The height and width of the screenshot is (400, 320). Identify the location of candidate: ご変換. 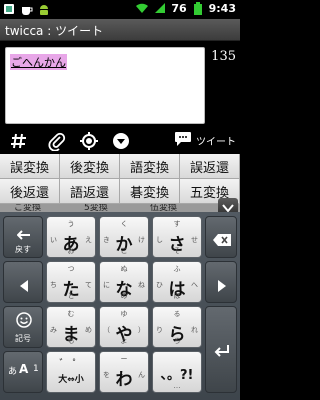
(27, 208).